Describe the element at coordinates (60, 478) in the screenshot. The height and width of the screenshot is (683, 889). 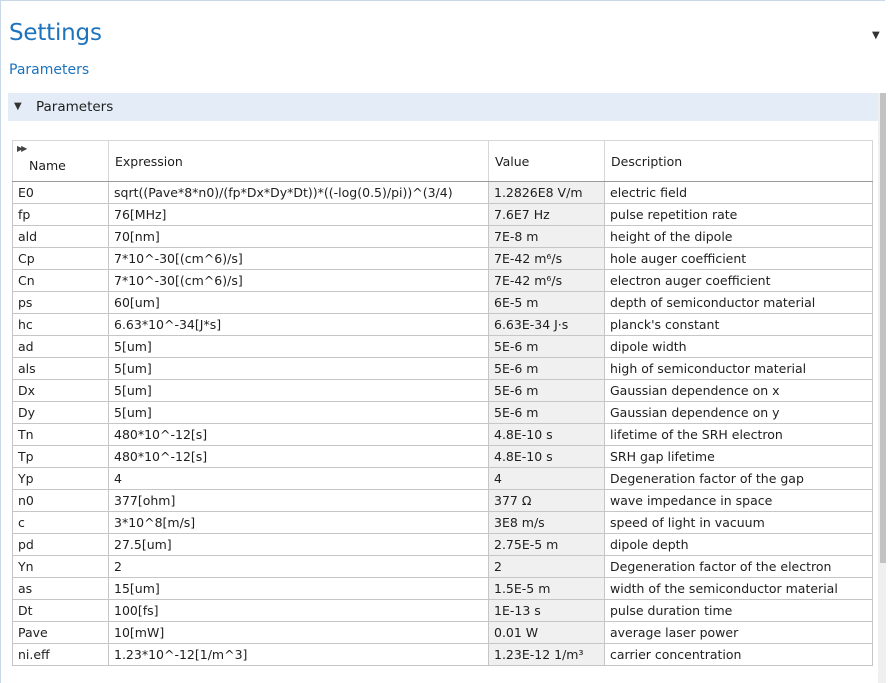
I see `cell-name: Yp` at that location.